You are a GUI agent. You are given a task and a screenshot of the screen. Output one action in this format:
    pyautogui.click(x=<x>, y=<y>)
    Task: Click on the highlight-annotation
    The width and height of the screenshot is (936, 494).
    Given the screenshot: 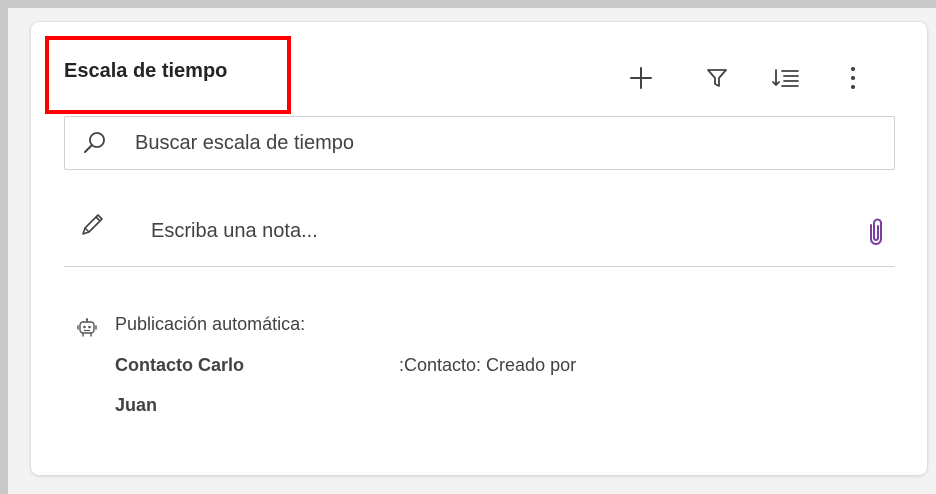 What is the action you would take?
    pyautogui.click(x=168, y=75)
    